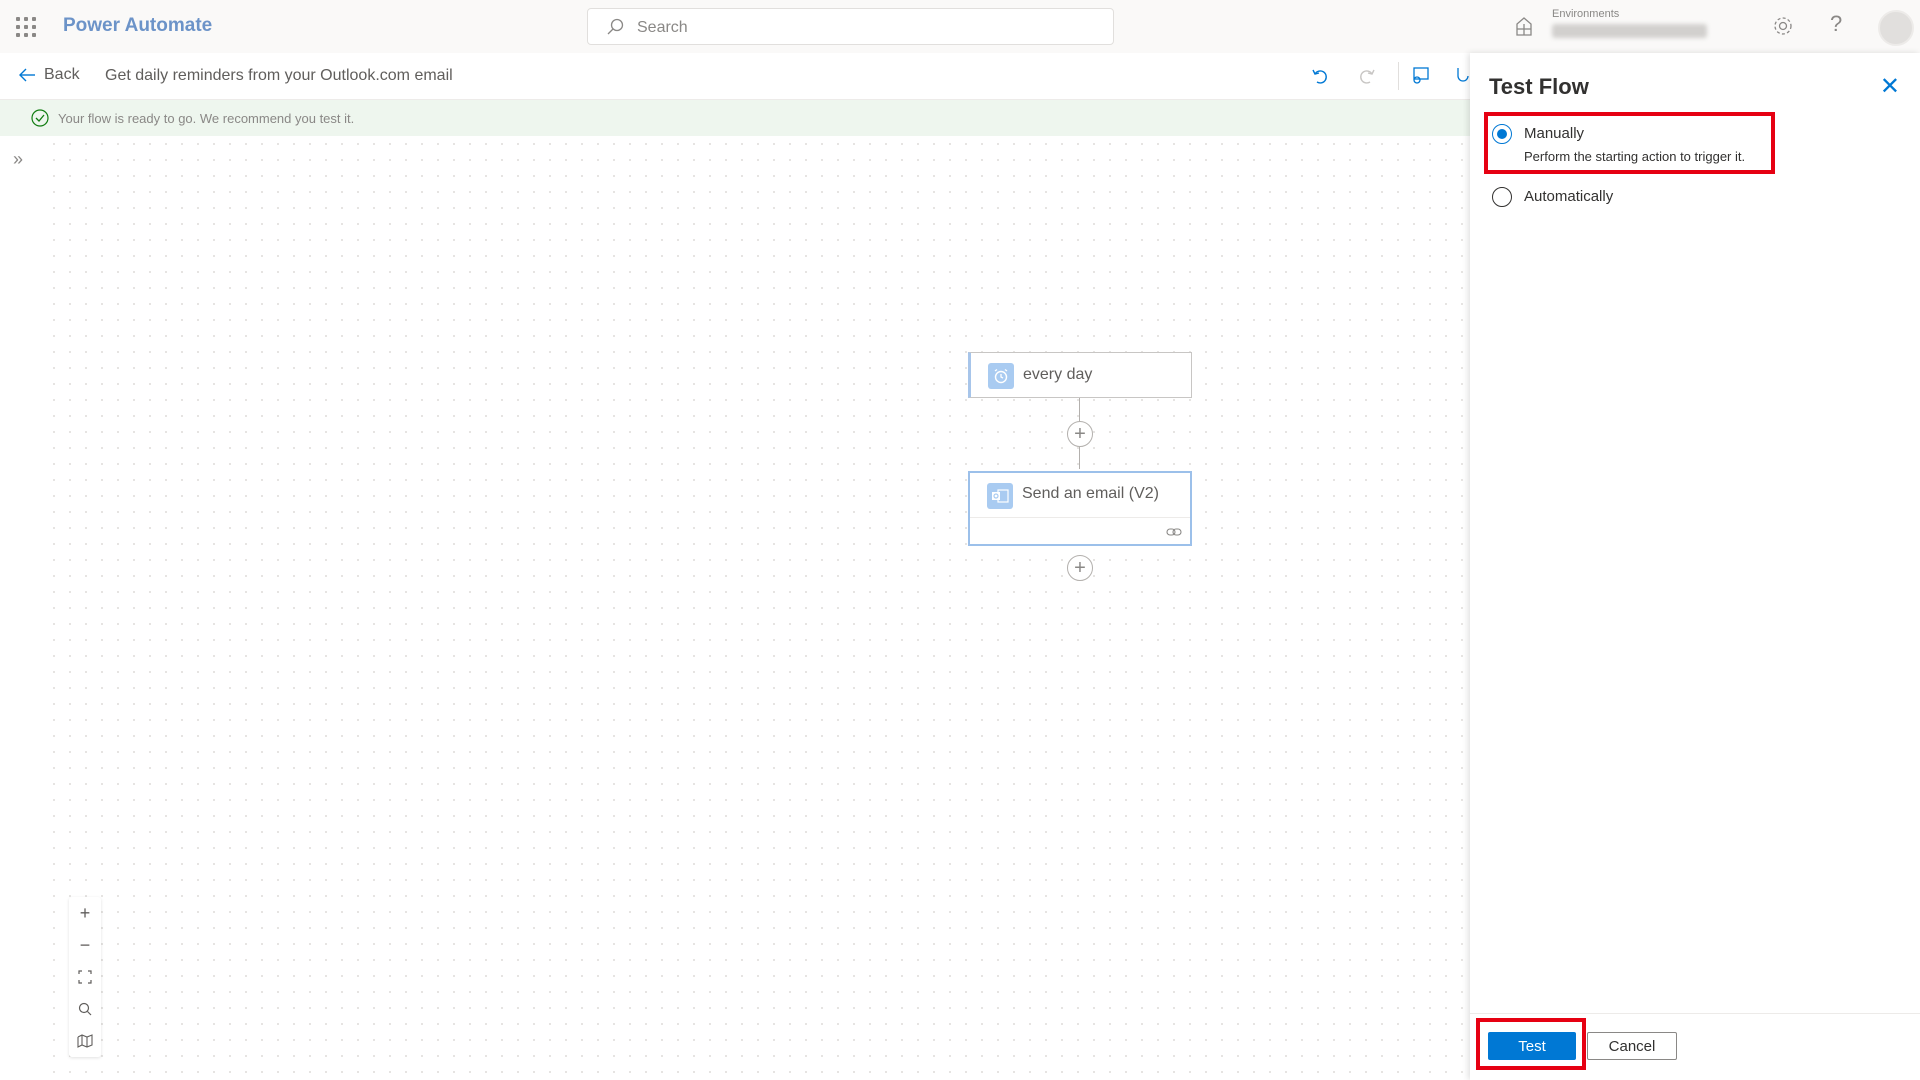 This screenshot has height=1080, width=1920. What do you see at coordinates (615, 26) in the screenshot?
I see `search-icon` at bounding box center [615, 26].